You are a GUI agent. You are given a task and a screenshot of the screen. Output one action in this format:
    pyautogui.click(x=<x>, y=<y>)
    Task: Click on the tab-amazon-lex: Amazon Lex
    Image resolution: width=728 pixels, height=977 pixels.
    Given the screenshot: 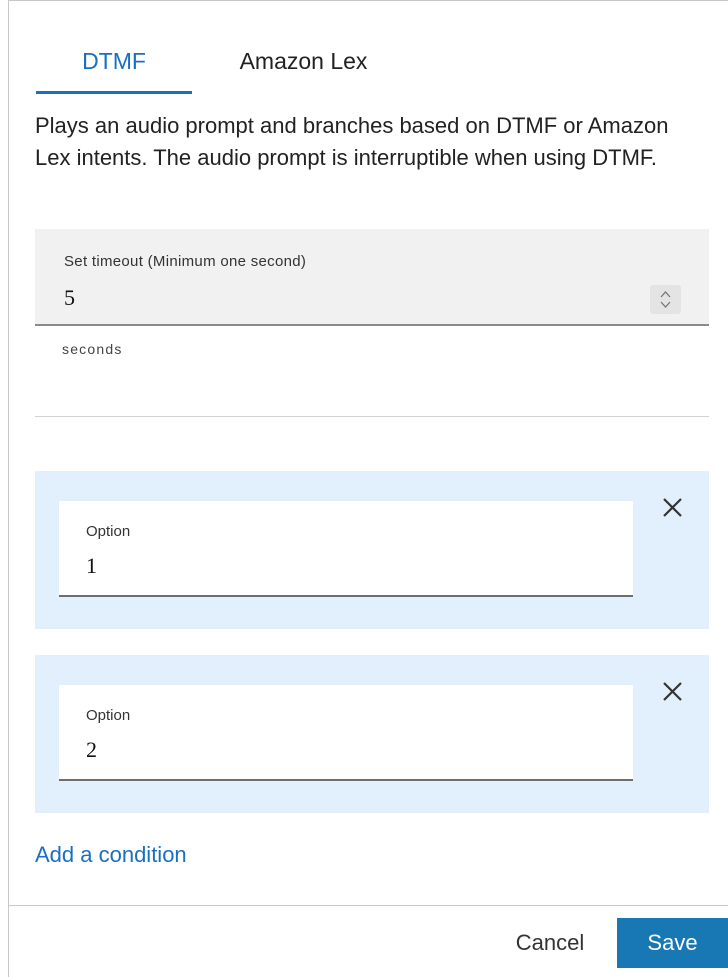 What is the action you would take?
    pyautogui.click(x=303, y=66)
    